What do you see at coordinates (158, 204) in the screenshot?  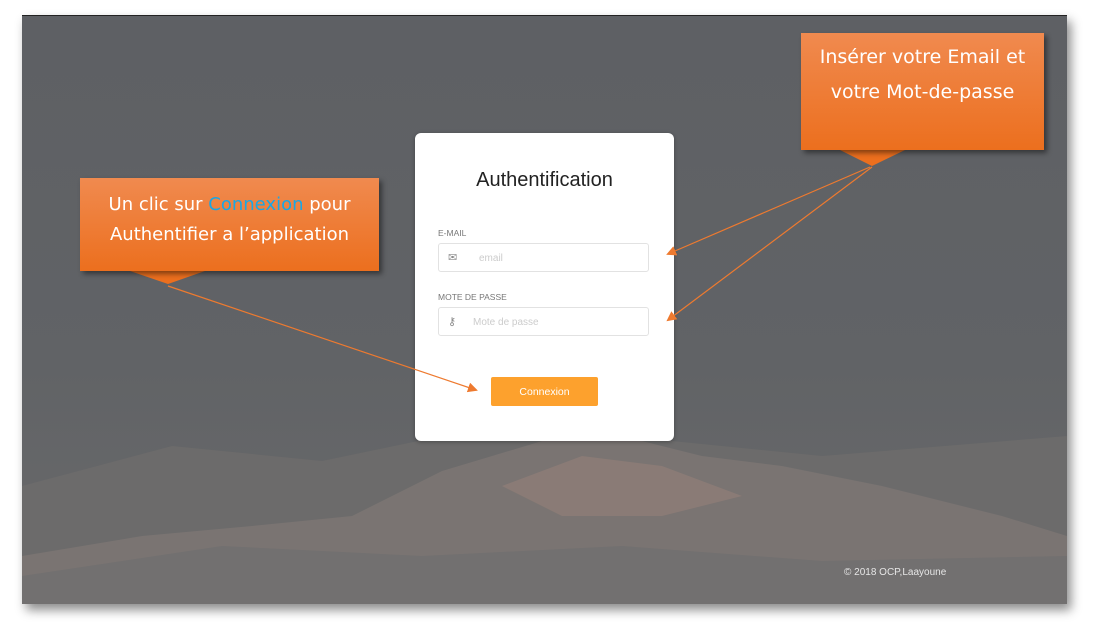 I see `callout-text: Un clic sur` at bounding box center [158, 204].